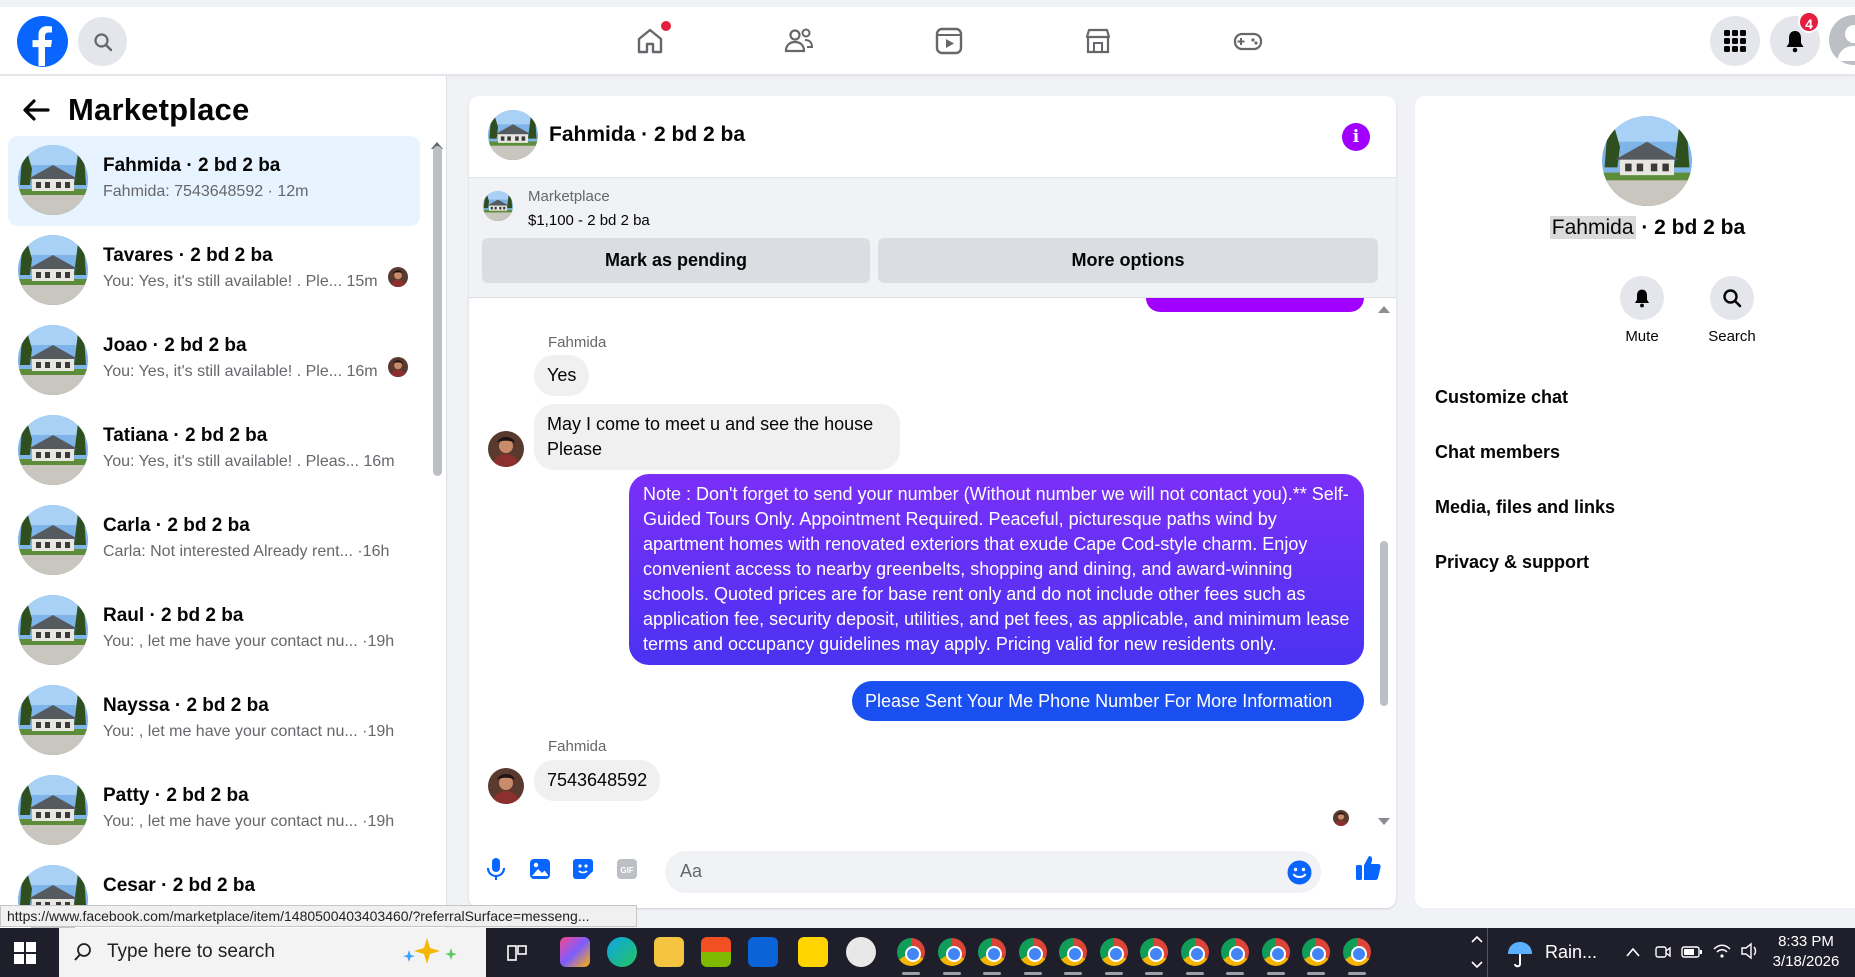  What do you see at coordinates (36, 112) in the screenshot?
I see `back-button` at bounding box center [36, 112].